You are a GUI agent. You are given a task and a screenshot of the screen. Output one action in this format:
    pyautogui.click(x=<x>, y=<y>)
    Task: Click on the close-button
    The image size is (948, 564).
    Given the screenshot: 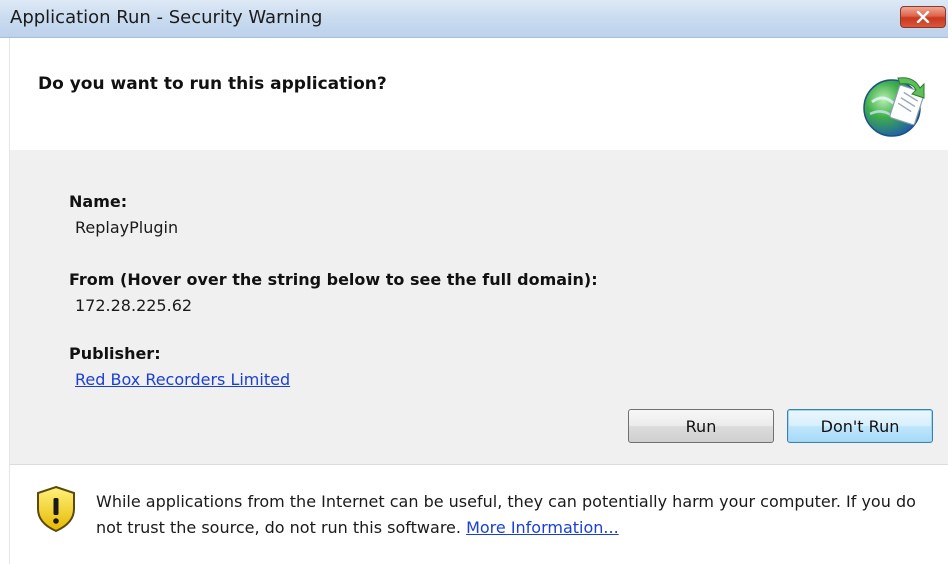 What is the action you would take?
    pyautogui.click(x=923, y=17)
    